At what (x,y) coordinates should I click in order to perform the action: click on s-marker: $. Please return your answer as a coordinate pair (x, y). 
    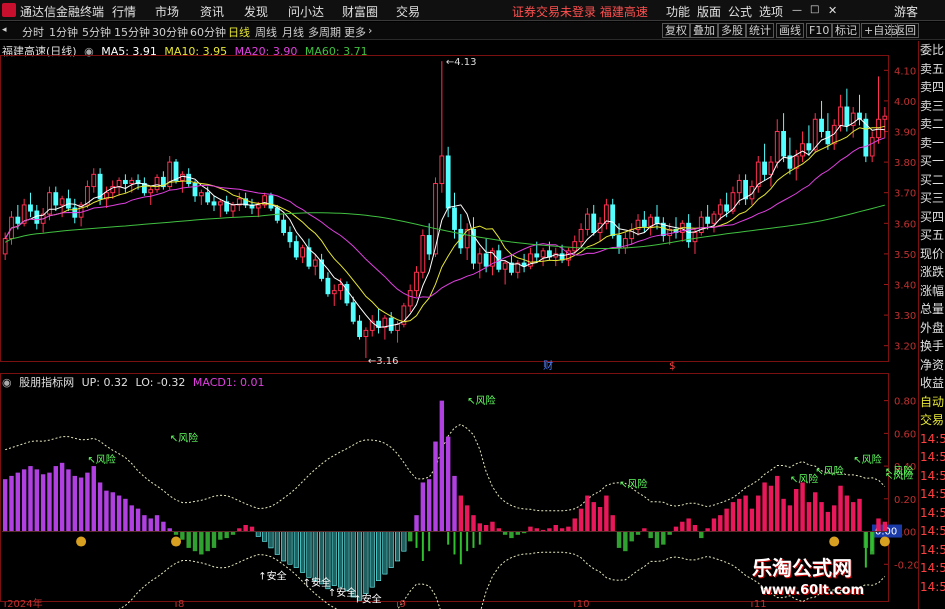
    Looking at the image, I should click on (672, 366).